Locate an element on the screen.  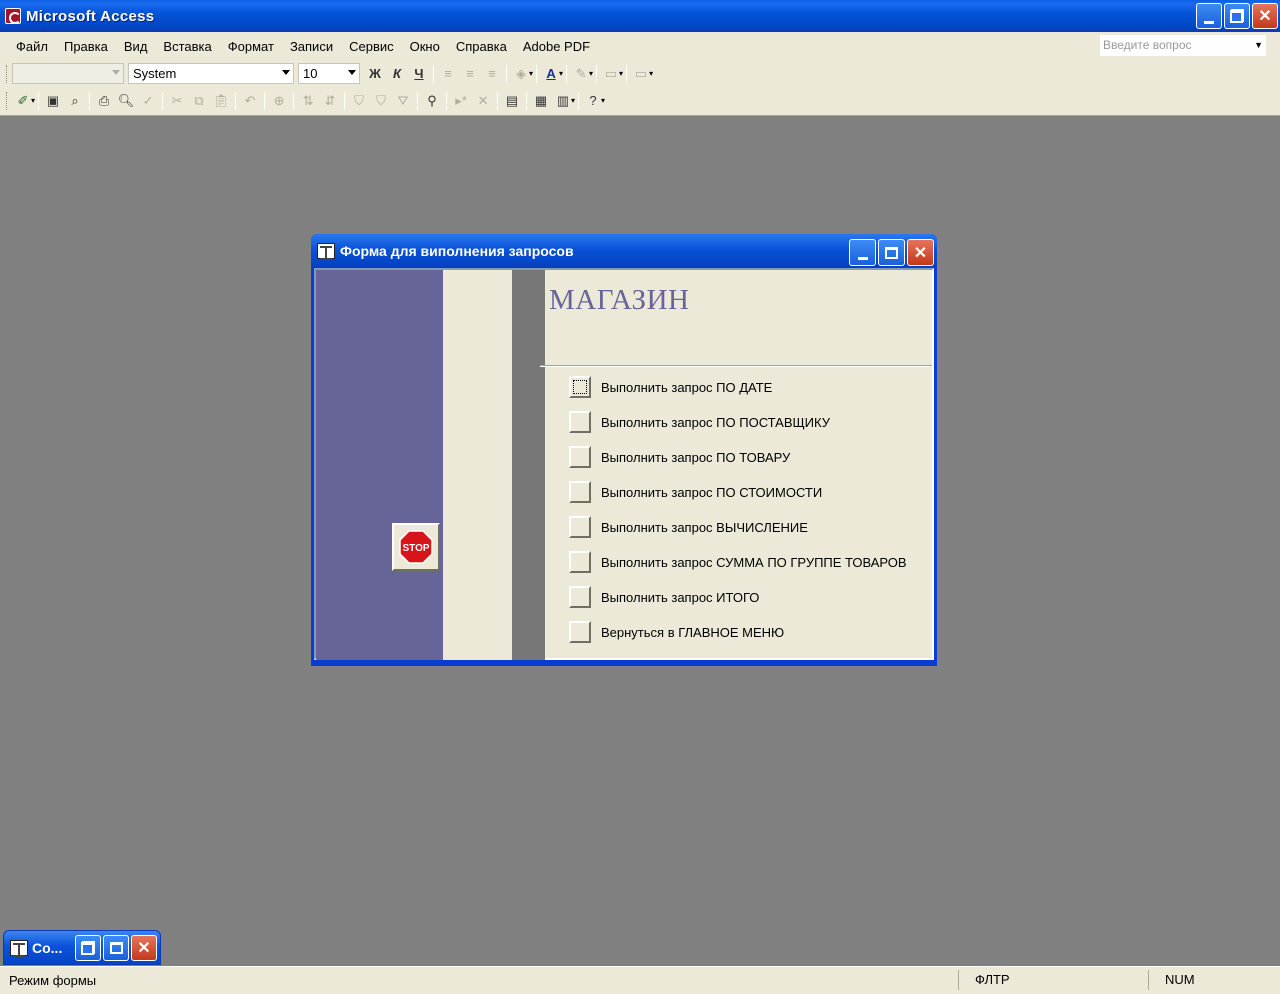
align-center-icon: ≡ is located at coordinates (470, 74).